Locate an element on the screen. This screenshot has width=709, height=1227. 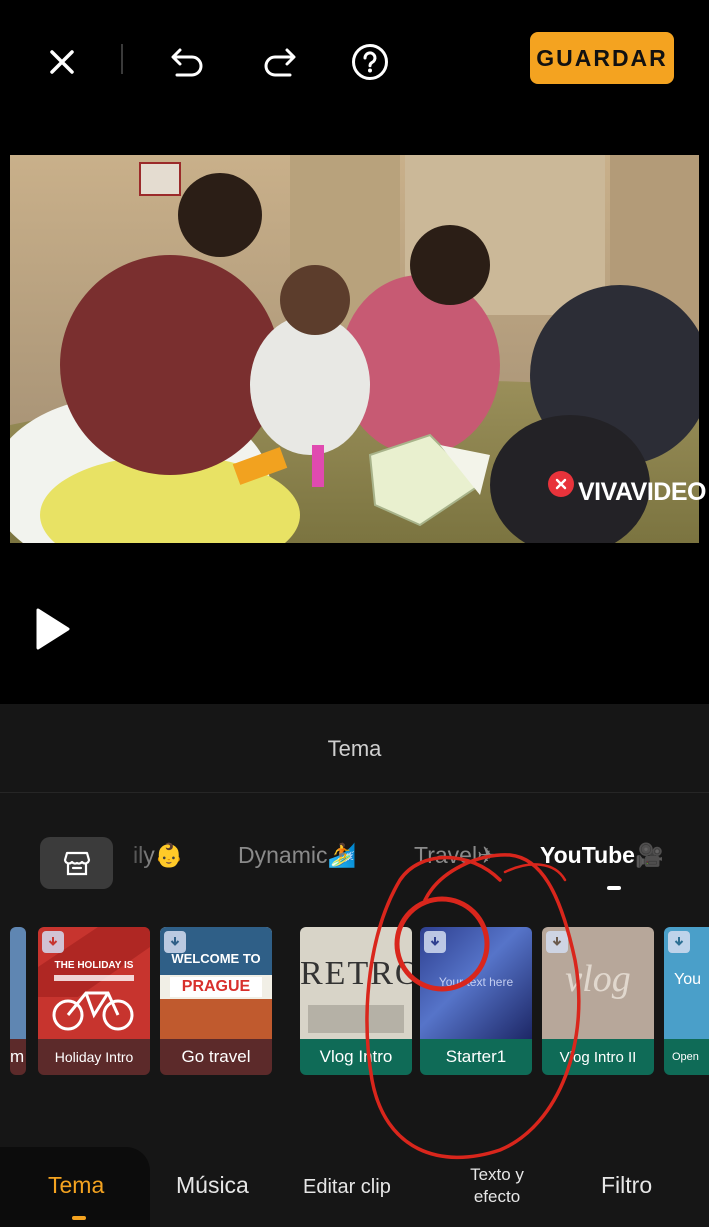
thumb-text: RETRO is located at coordinates (356, 973).